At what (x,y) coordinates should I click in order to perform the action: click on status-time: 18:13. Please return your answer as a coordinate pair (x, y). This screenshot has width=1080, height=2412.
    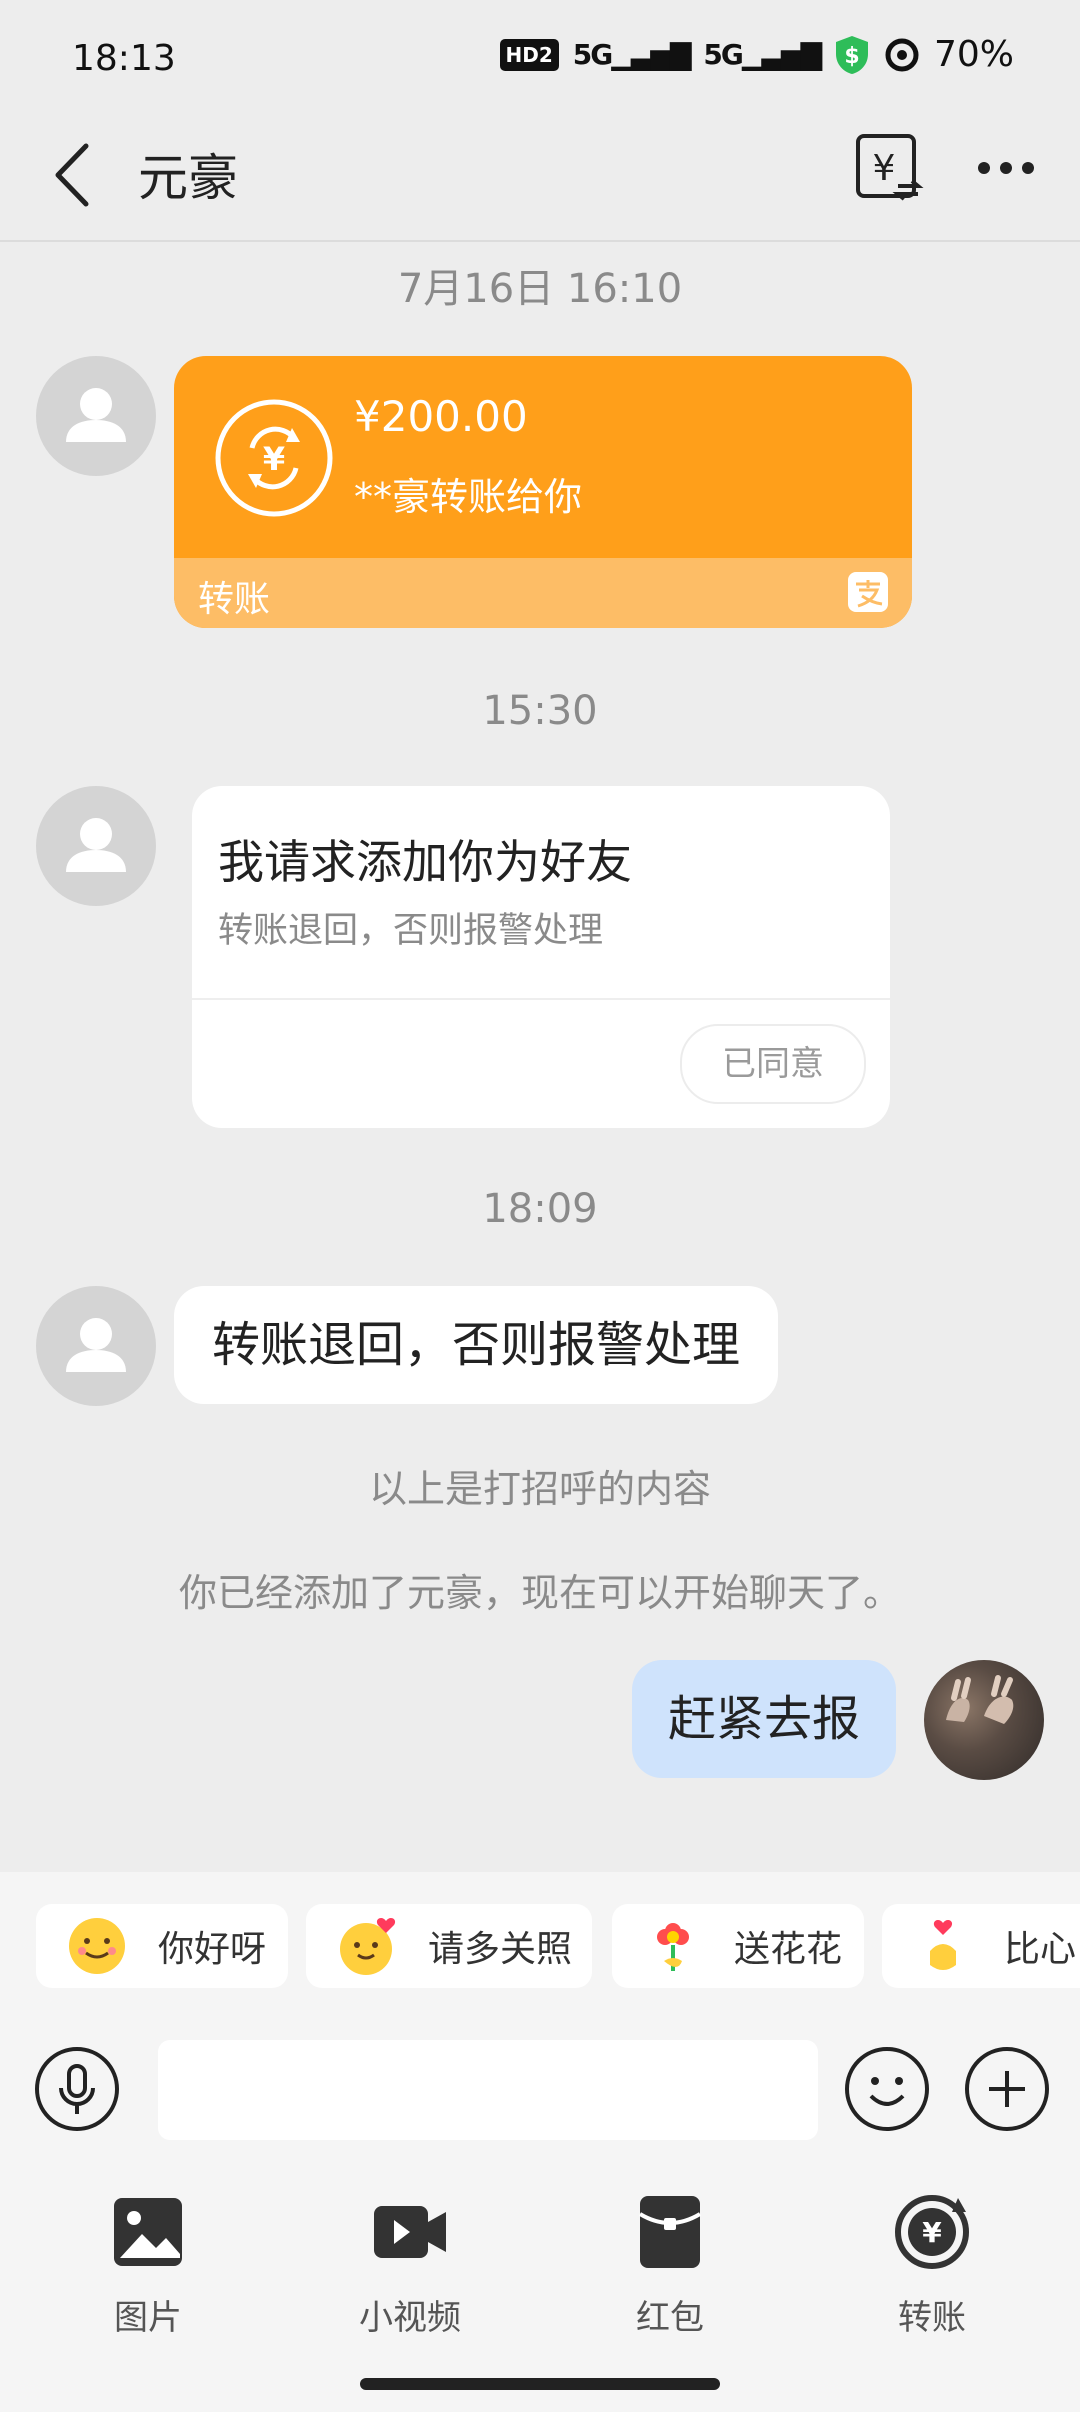
    Looking at the image, I should click on (124, 58).